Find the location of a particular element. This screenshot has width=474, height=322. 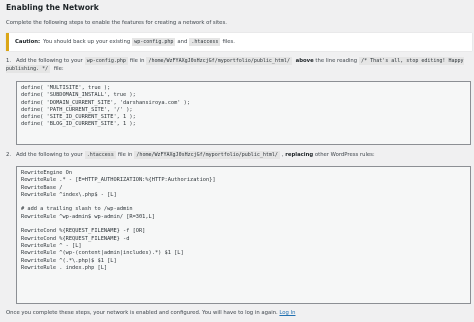

page-title: Enabling the Network is located at coordinates (52, 7).